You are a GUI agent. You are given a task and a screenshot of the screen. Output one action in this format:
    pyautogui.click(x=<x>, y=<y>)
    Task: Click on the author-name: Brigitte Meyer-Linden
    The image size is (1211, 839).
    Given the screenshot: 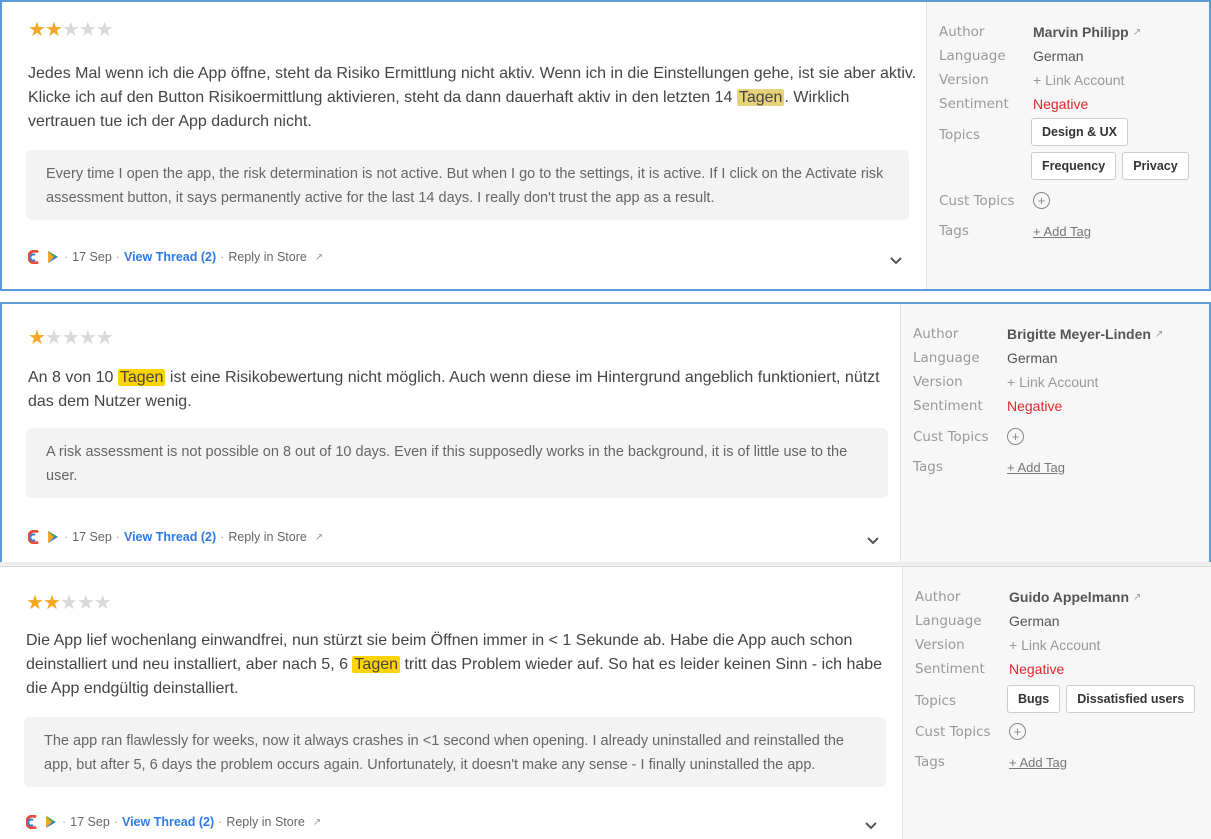 What is the action you would take?
    pyautogui.click(x=1079, y=334)
    